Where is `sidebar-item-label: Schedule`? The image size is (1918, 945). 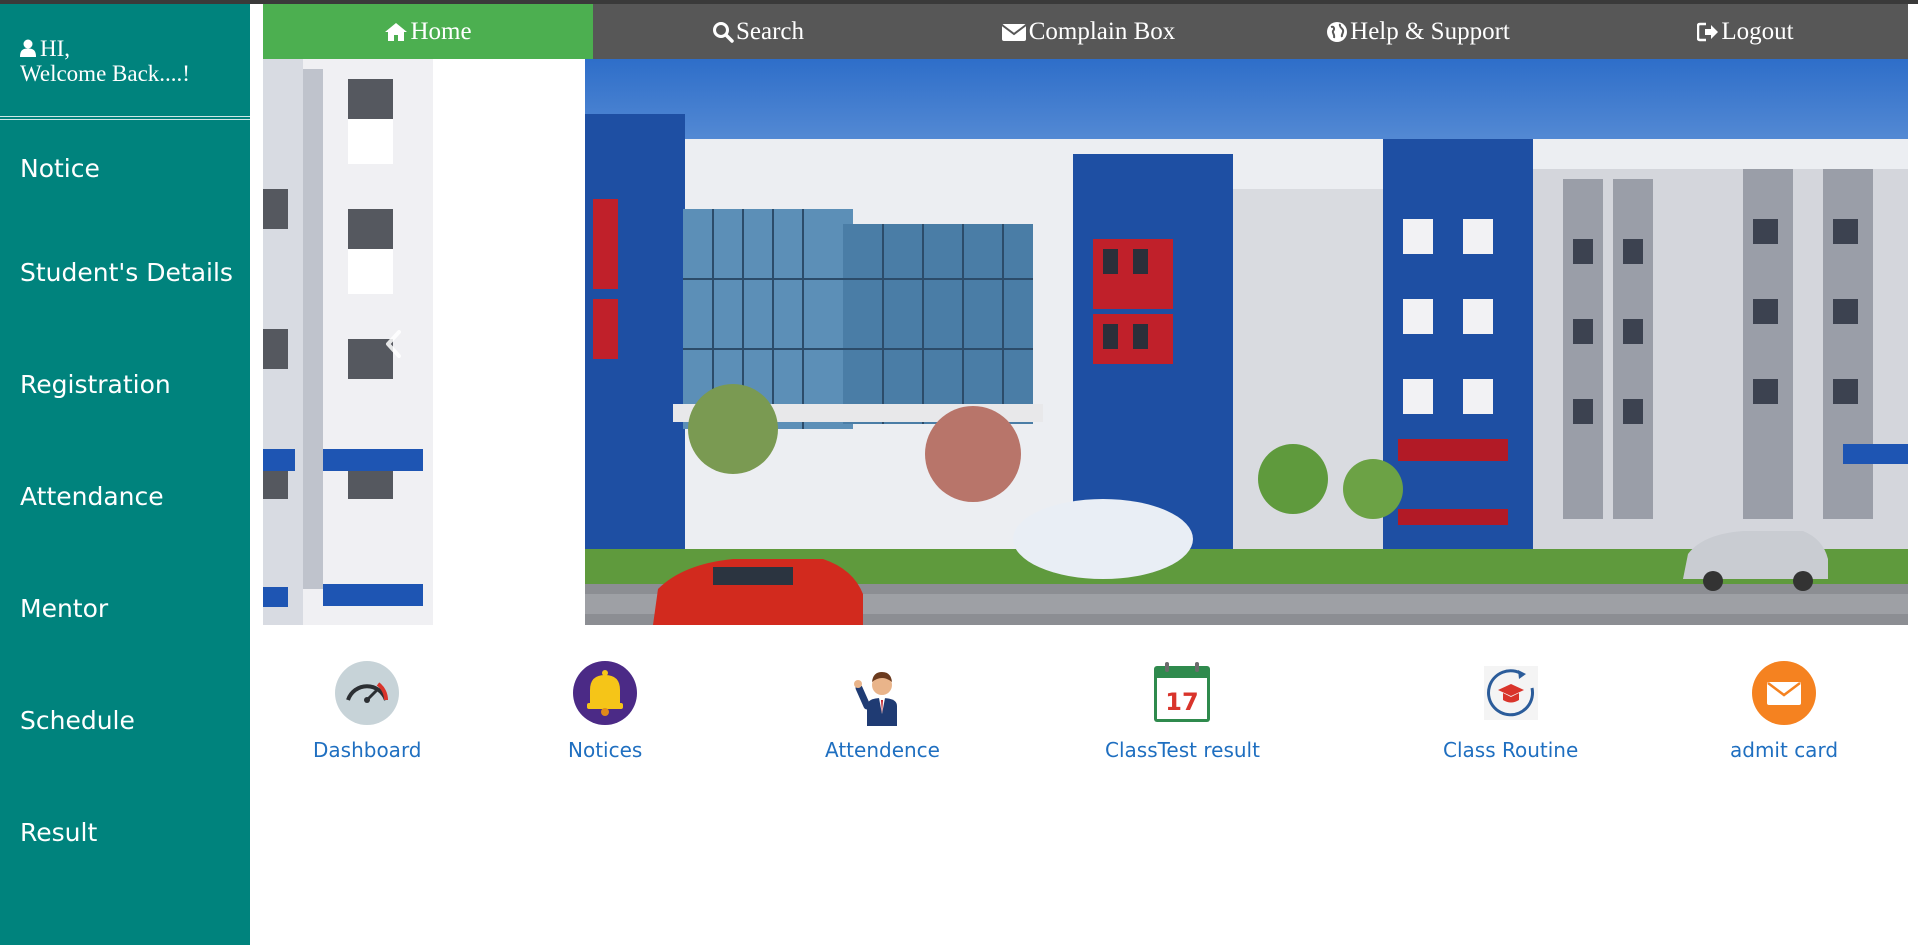 sidebar-item-label: Schedule is located at coordinates (77, 720).